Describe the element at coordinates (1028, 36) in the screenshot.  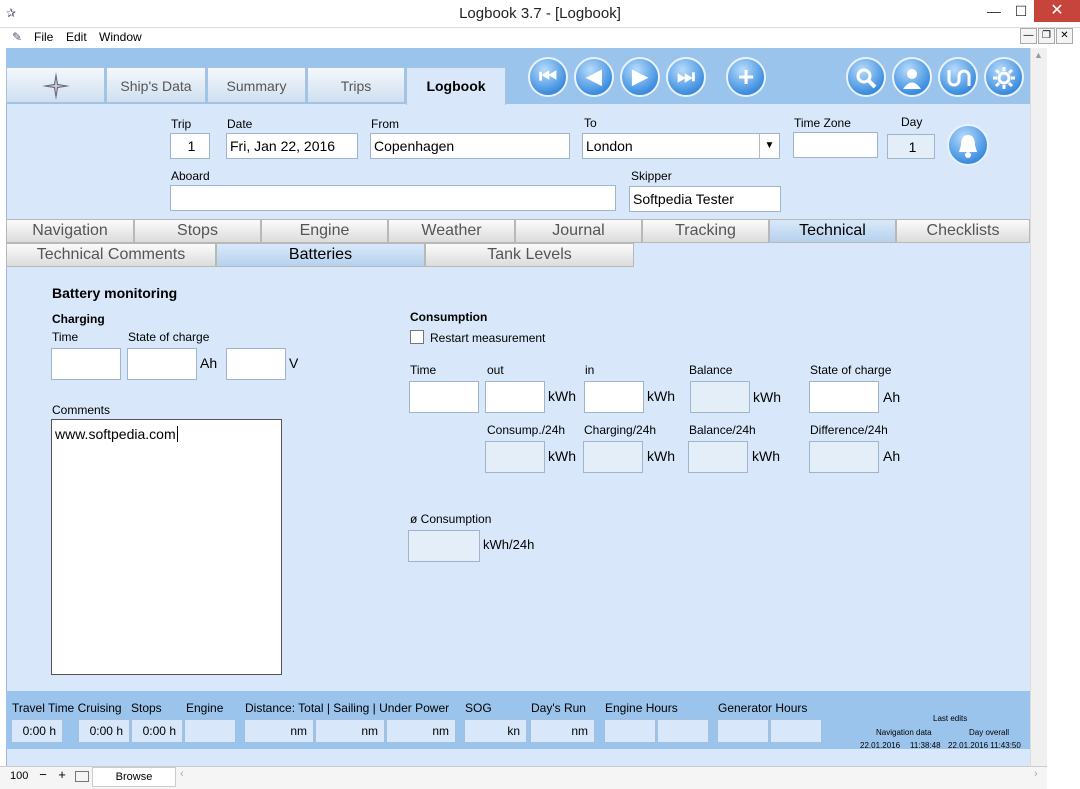
I see `mdi-minimize-button: —` at that location.